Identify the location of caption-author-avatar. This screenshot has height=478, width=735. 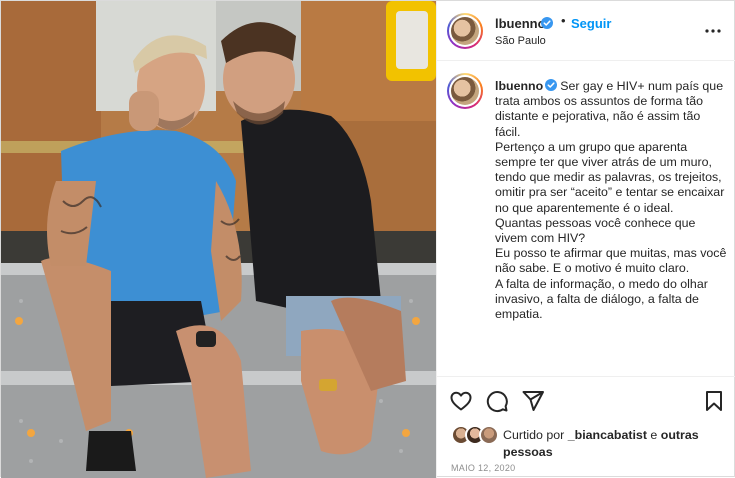
(465, 91).